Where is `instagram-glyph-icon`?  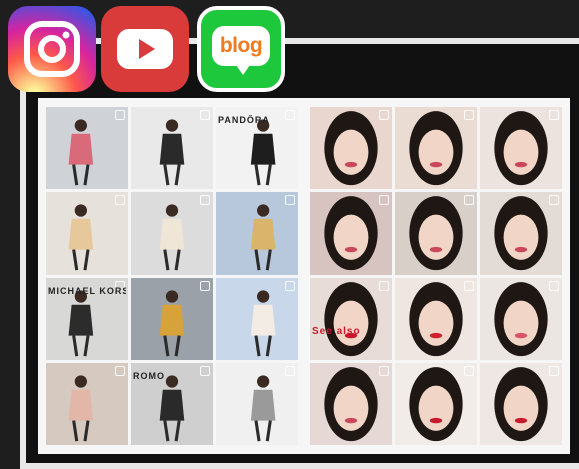
instagram-glyph-icon is located at coordinates (52, 49).